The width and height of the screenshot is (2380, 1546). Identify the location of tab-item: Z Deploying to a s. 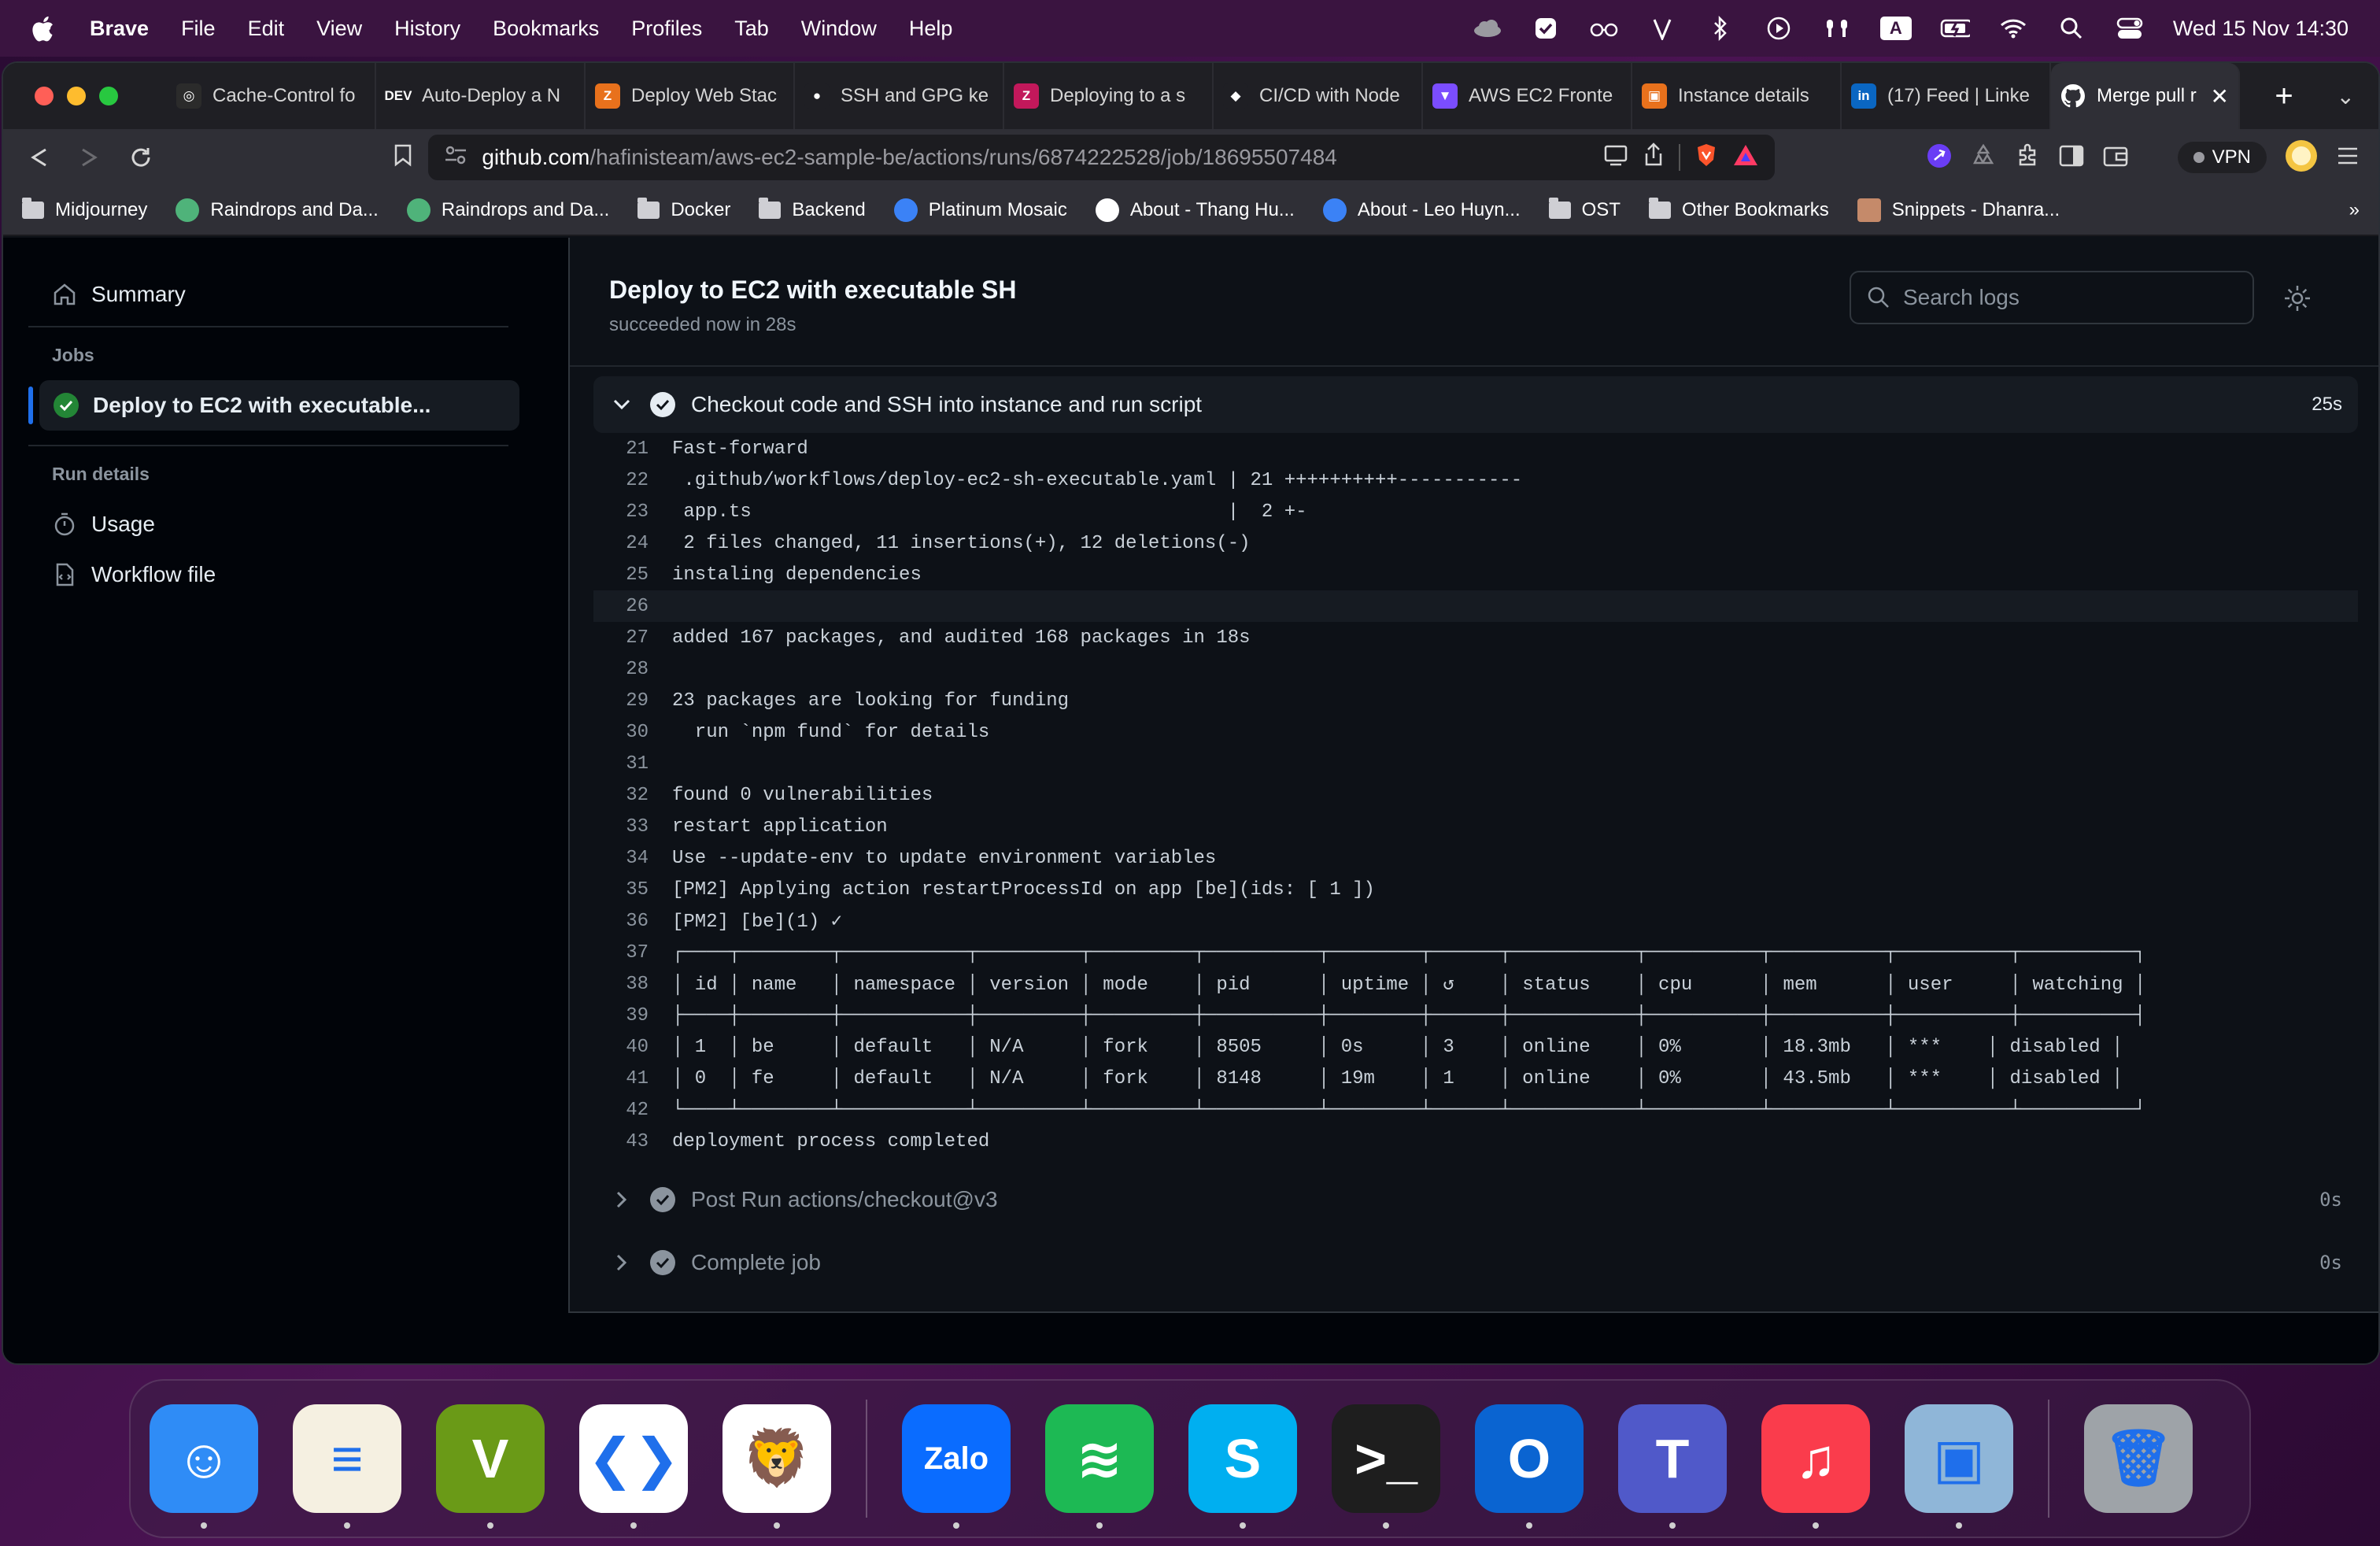
(1109, 96).